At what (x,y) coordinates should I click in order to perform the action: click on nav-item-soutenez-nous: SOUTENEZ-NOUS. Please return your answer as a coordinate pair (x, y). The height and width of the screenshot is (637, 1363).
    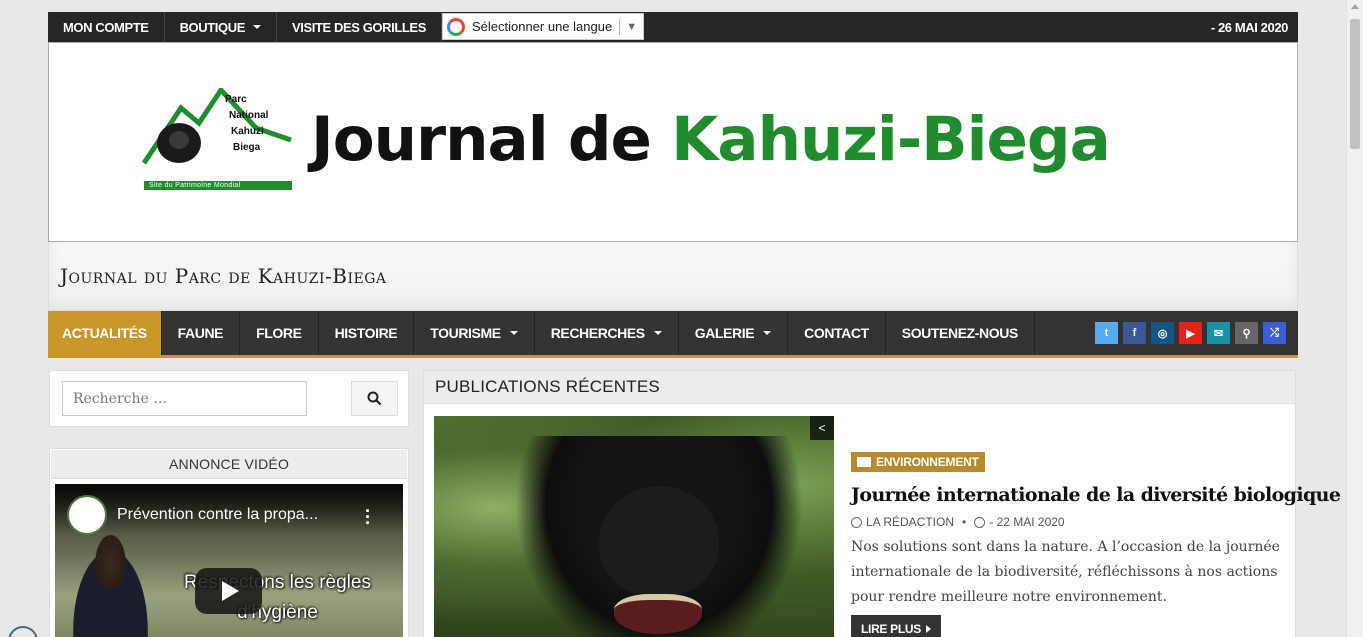
    Looking at the image, I should click on (960, 333).